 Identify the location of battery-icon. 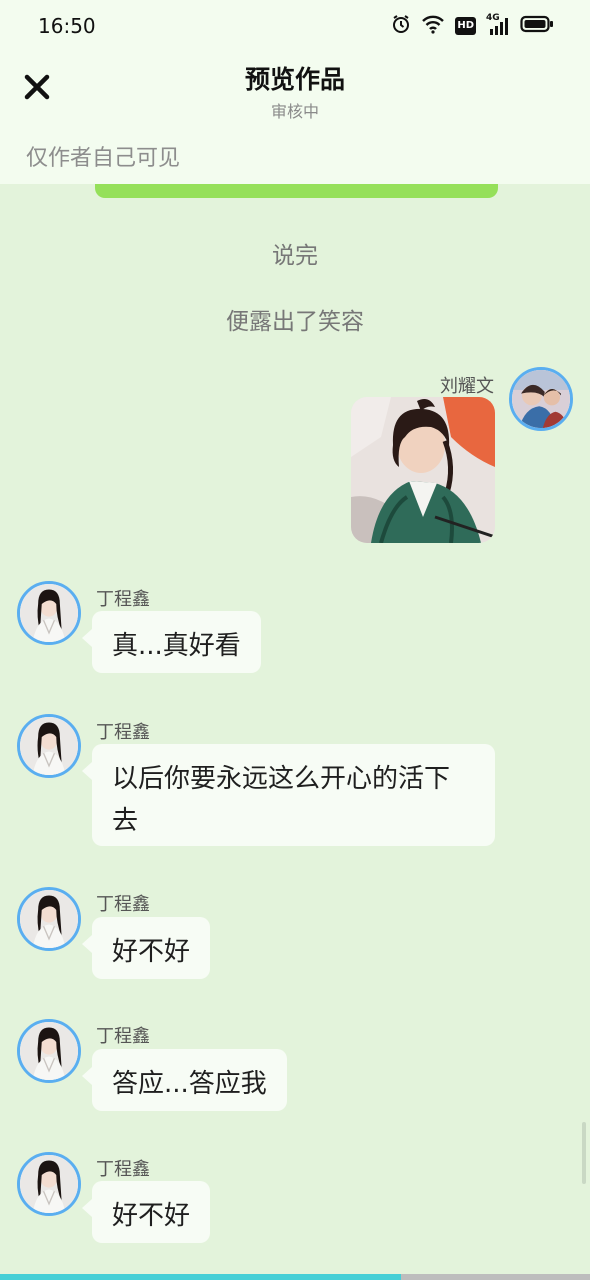
(537, 26).